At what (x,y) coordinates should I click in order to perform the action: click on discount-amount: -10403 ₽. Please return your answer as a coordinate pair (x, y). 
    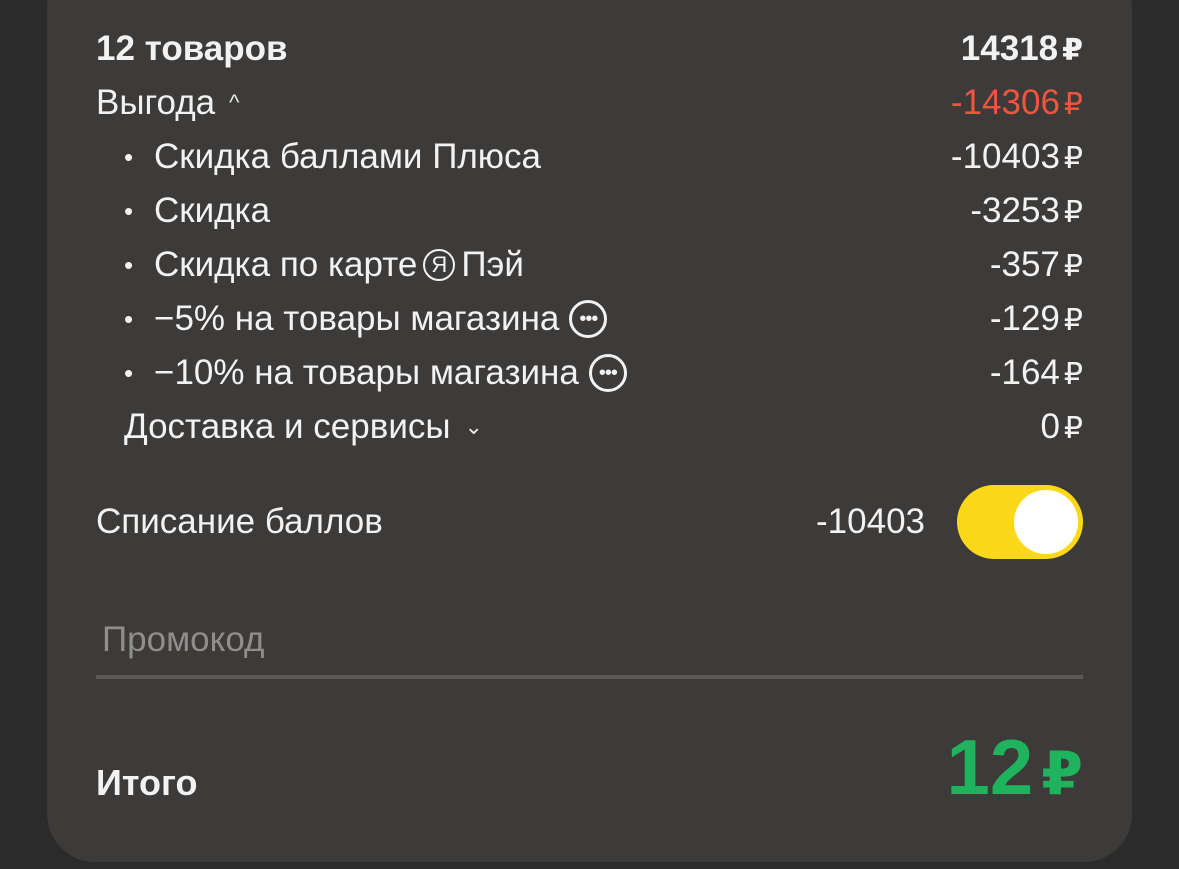
    Looking at the image, I should click on (1016, 156).